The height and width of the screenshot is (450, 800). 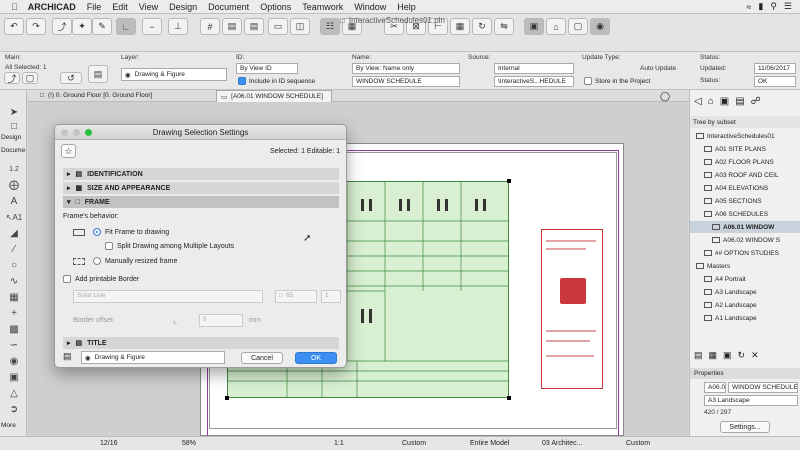 What do you see at coordinates (489, 443) in the screenshot?
I see `model-indicator: Entire Model` at bounding box center [489, 443].